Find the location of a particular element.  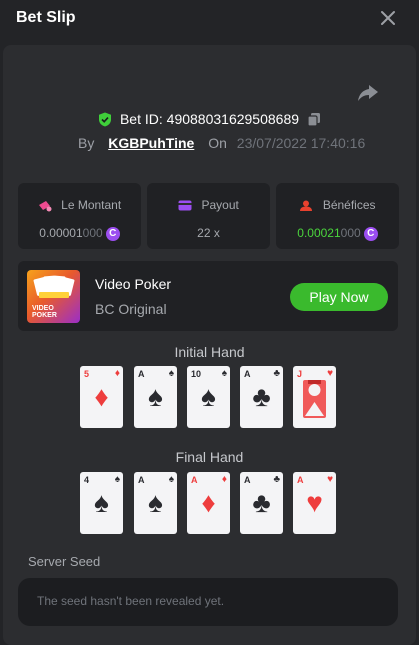

game-provider: BC Original is located at coordinates (131, 309).